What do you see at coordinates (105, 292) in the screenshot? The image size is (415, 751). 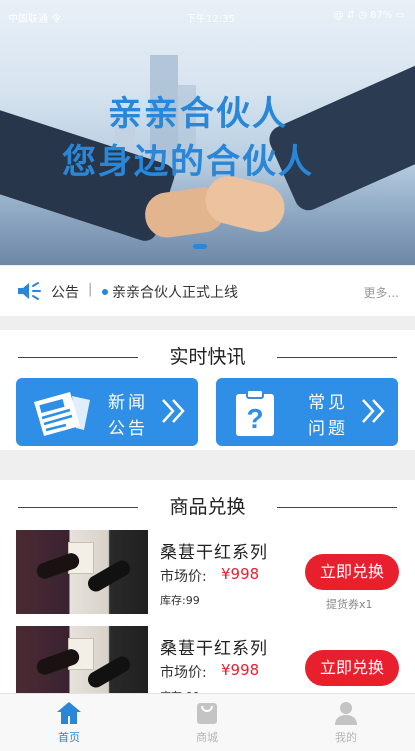 I see `bullet-dot` at bounding box center [105, 292].